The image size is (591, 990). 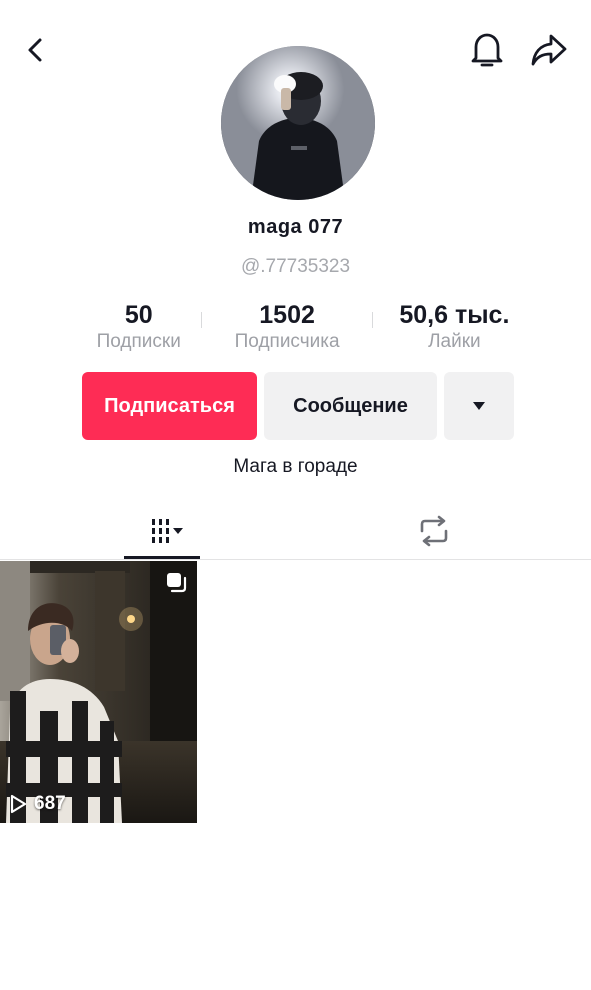 I want to click on tabs-divider, so click(x=295, y=559).